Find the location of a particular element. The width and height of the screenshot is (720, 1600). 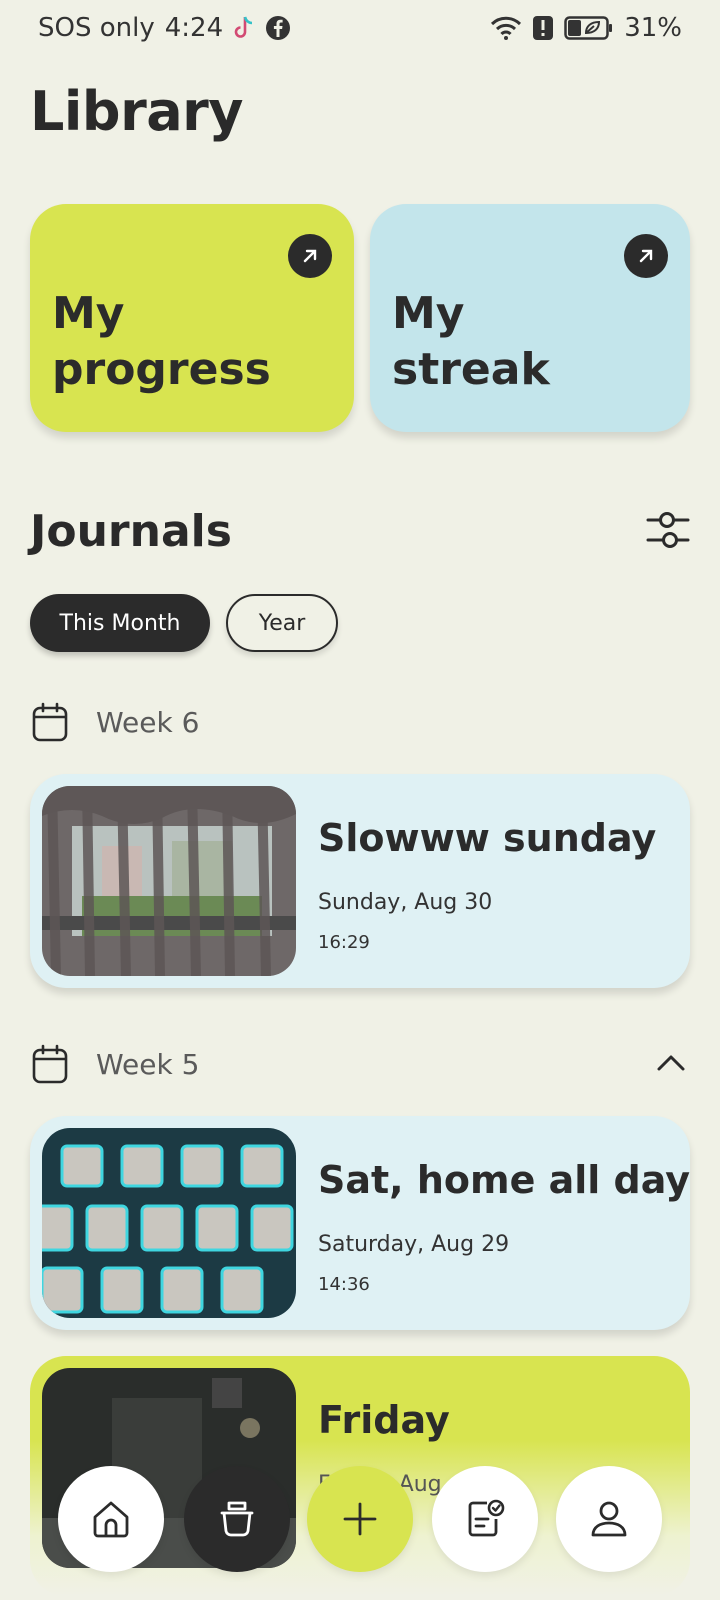

entry-title: Friday is located at coordinates (384, 1420).